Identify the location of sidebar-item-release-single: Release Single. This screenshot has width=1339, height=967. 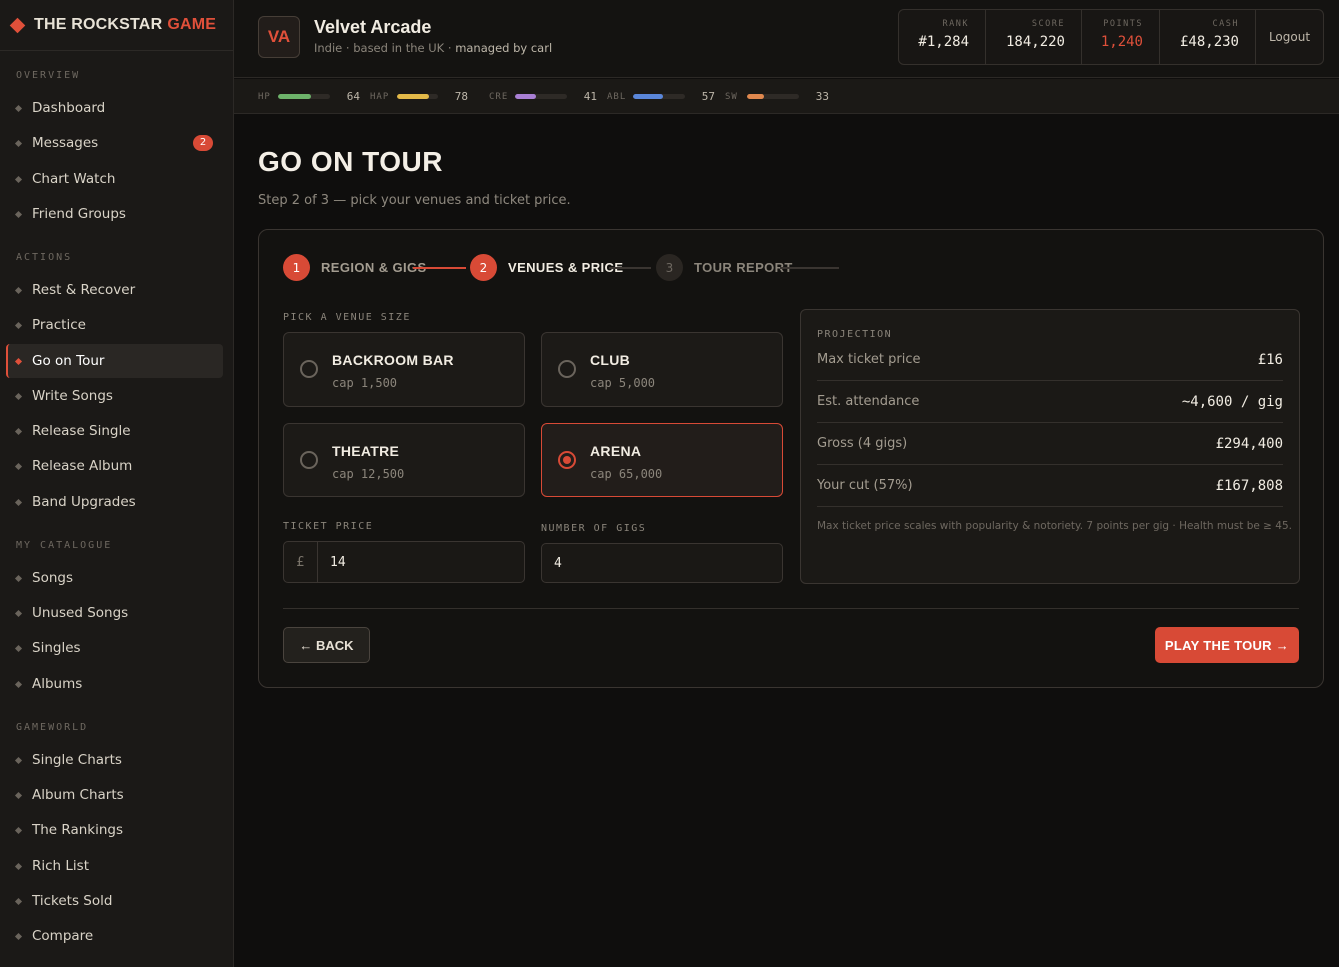
(114, 431).